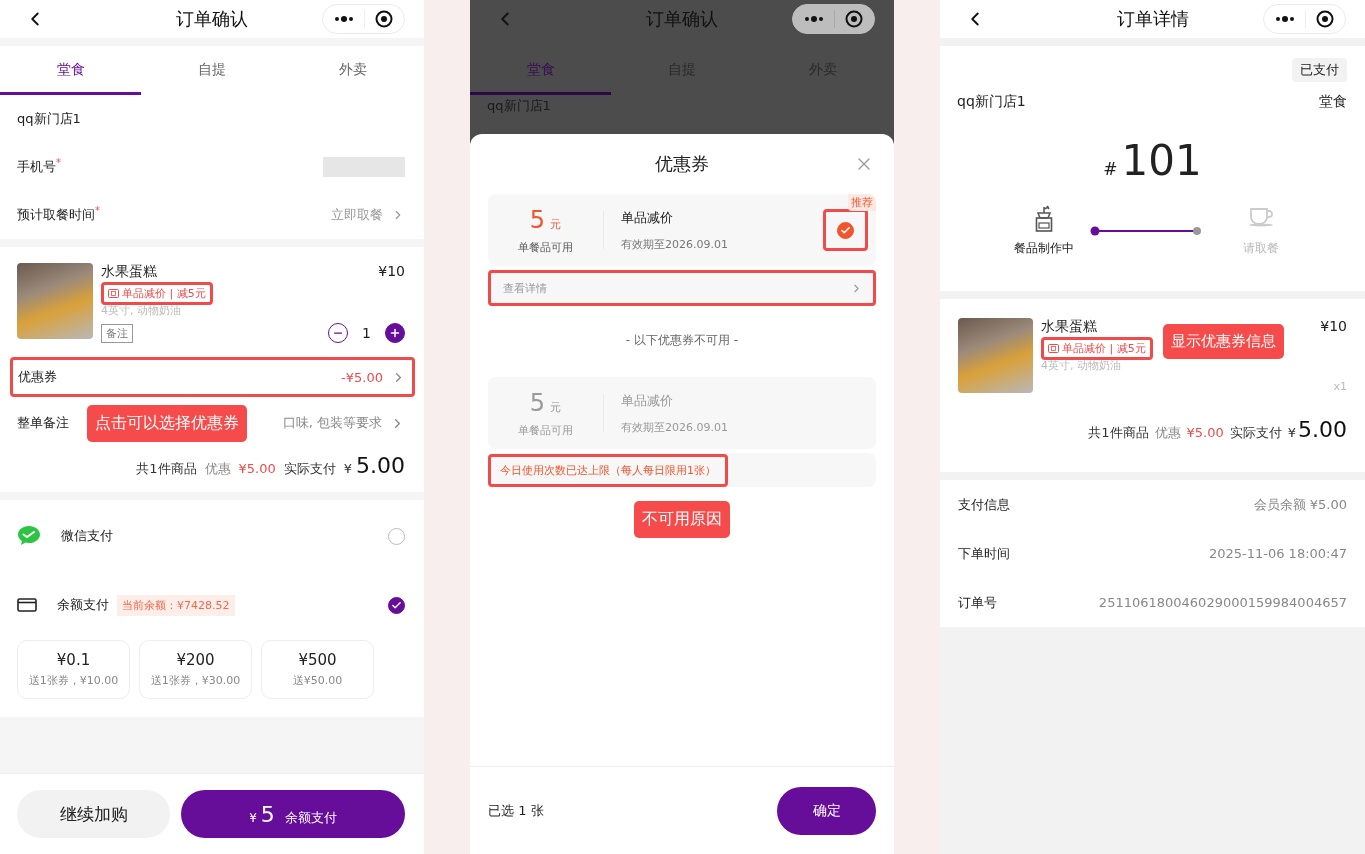 This screenshot has height=854, width=1365. I want to click on sheet-title: 优惠券, so click(682, 164).